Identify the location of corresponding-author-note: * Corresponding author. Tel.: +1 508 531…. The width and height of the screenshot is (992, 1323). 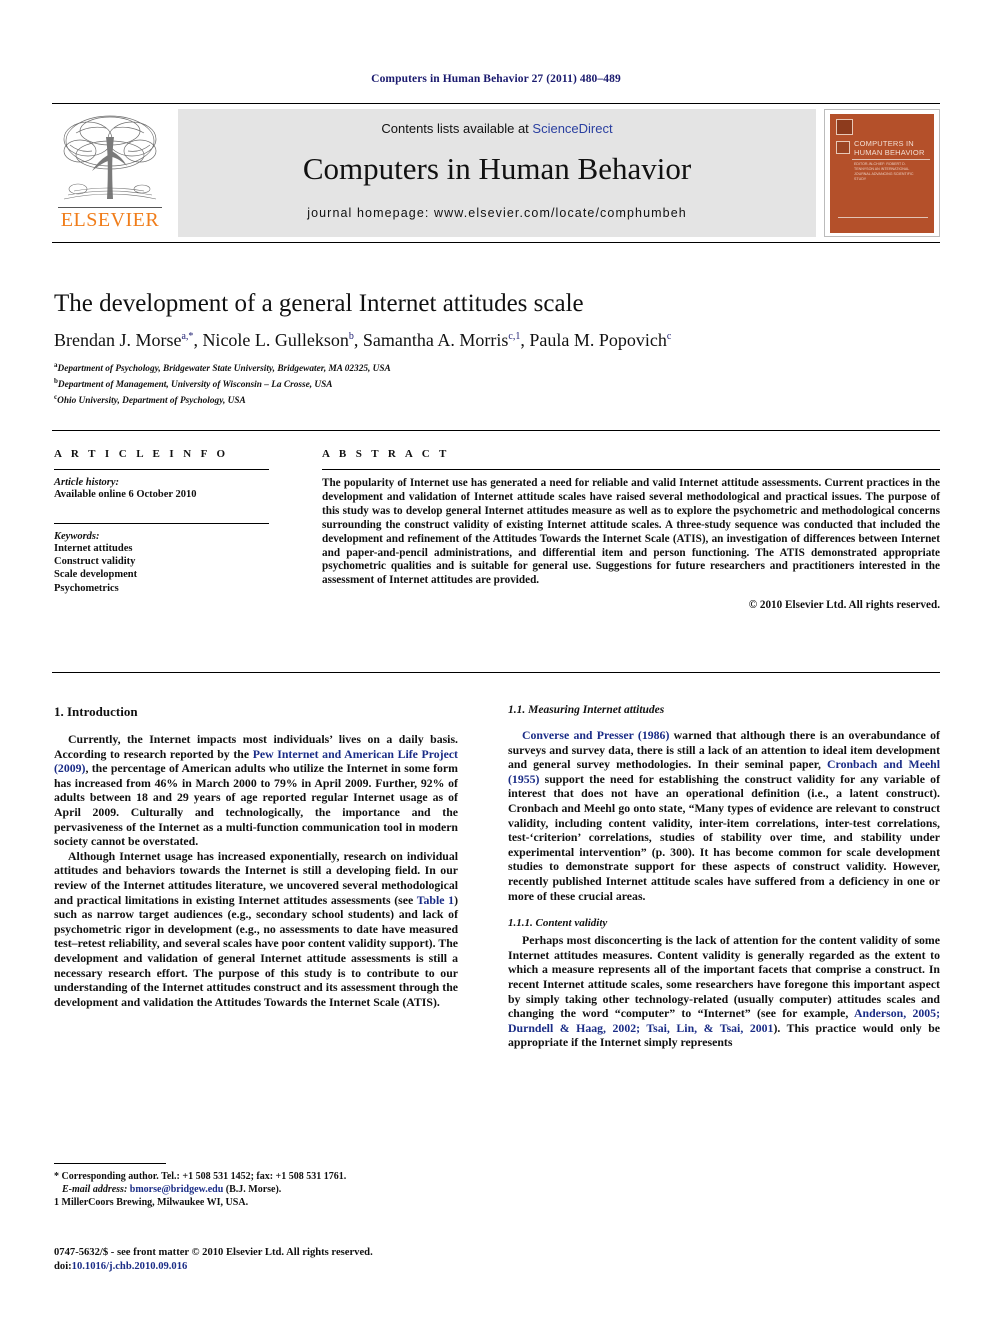
(200, 1176).